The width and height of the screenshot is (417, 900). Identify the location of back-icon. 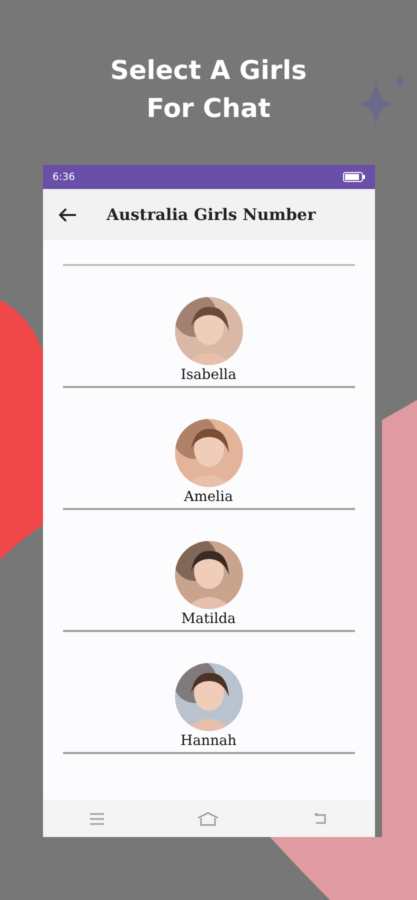
(320, 818).